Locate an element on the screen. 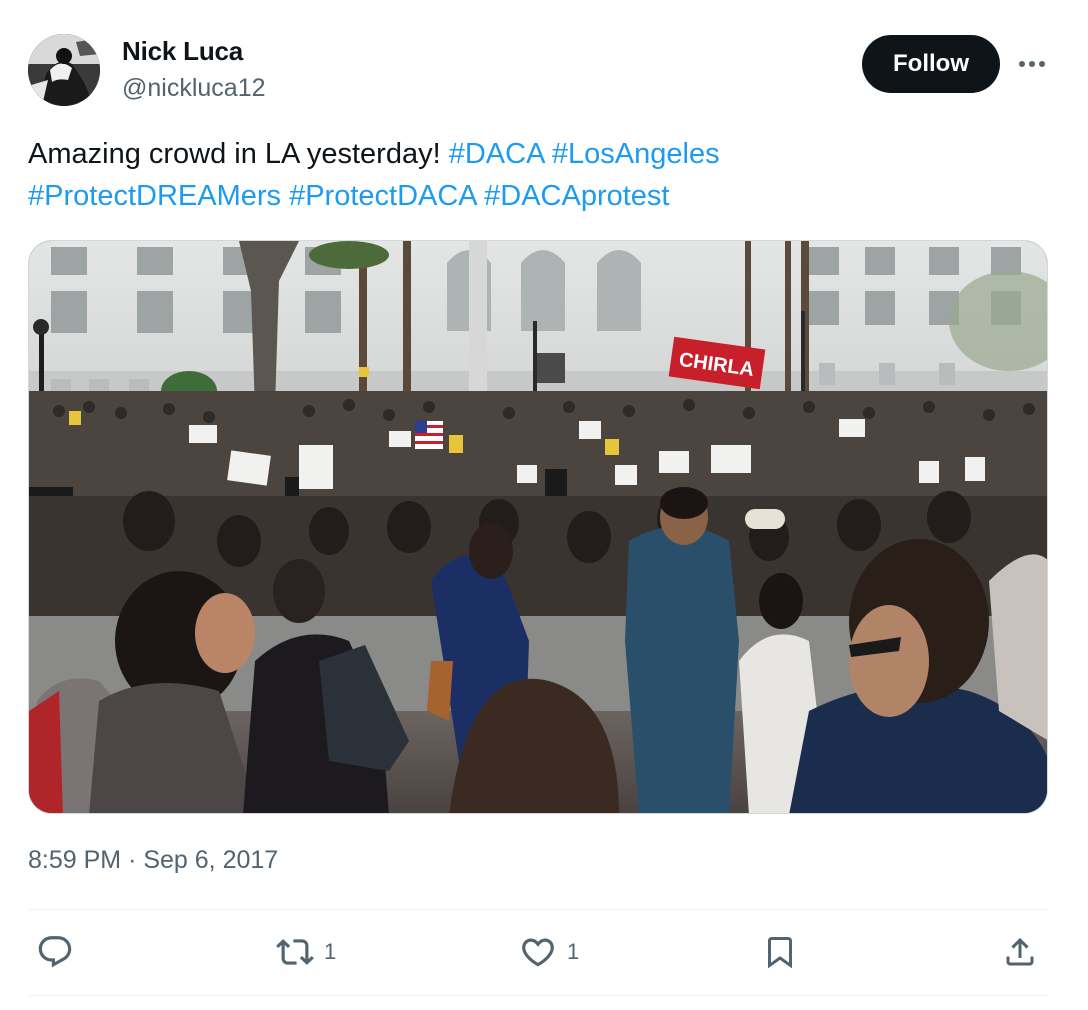 This screenshot has width=1088, height=1010. like-button: 1 is located at coordinates (549, 952).